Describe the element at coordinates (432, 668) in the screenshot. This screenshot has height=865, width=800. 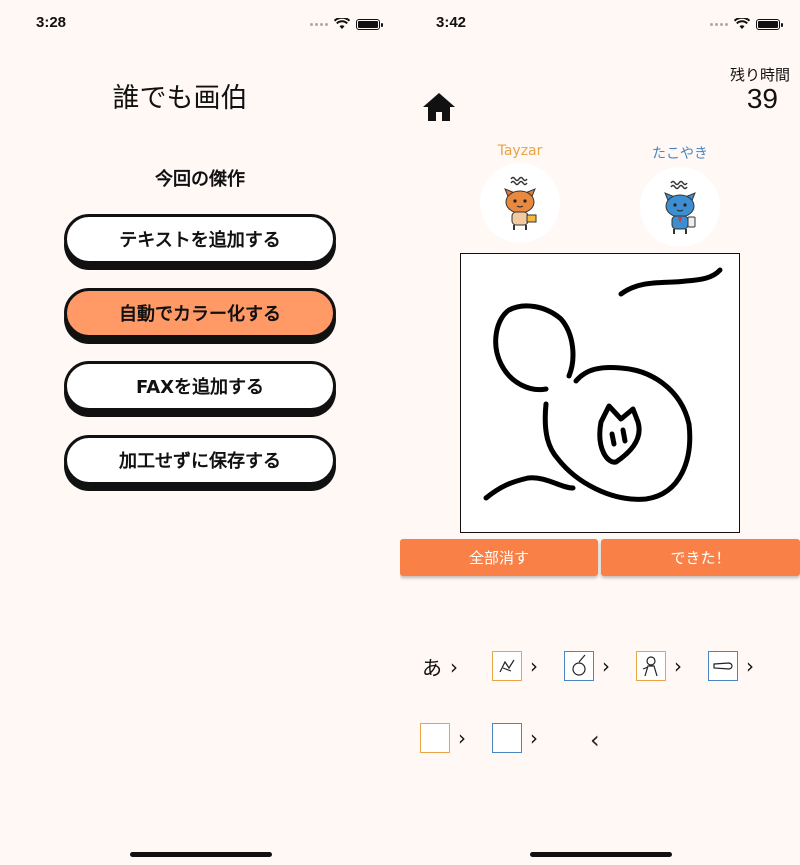
I see `history-text: あ` at that location.